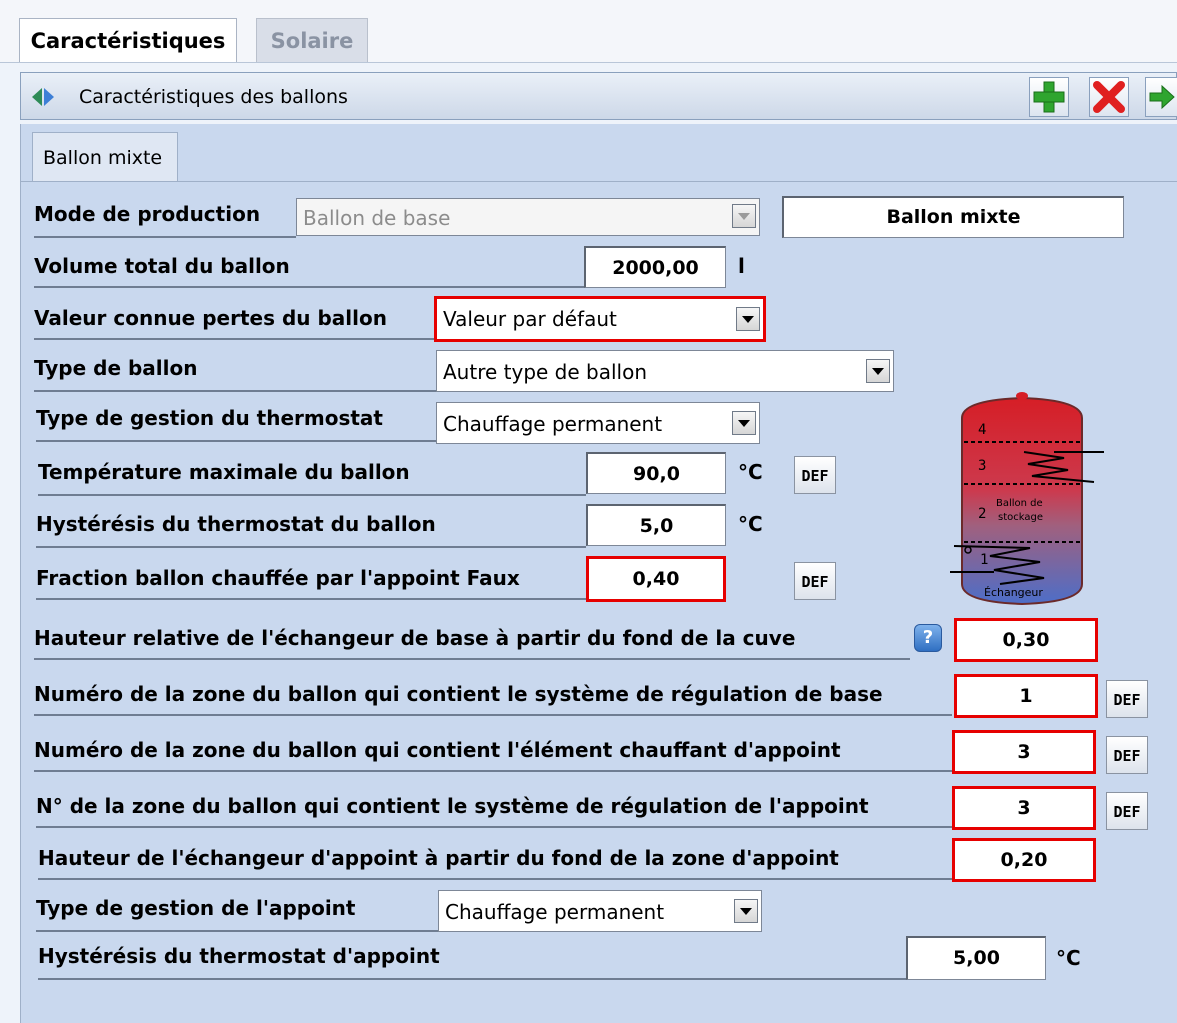 This screenshot has height=1023, width=1177. I want to click on close-icon, so click(1109, 97).